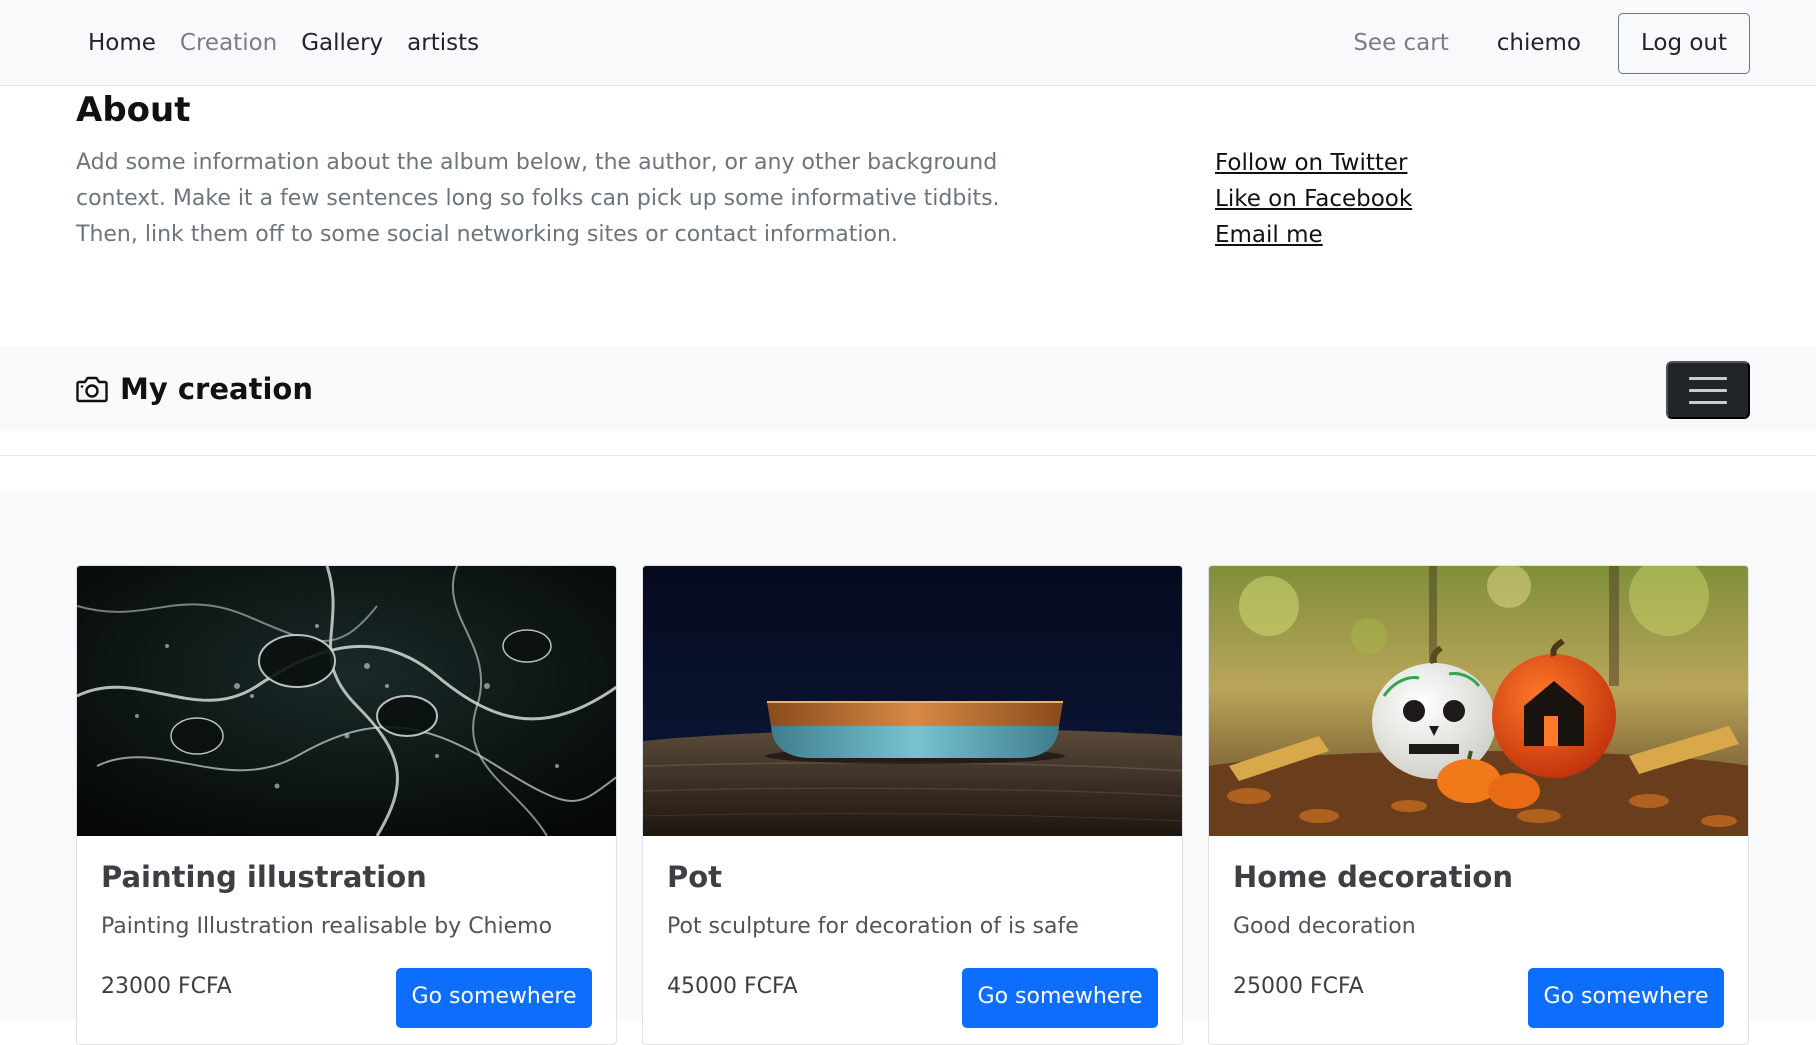 The image size is (1816, 1045). Describe the element at coordinates (1373, 877) in the screenshot. I see `card-title: Home decoration` at that location.